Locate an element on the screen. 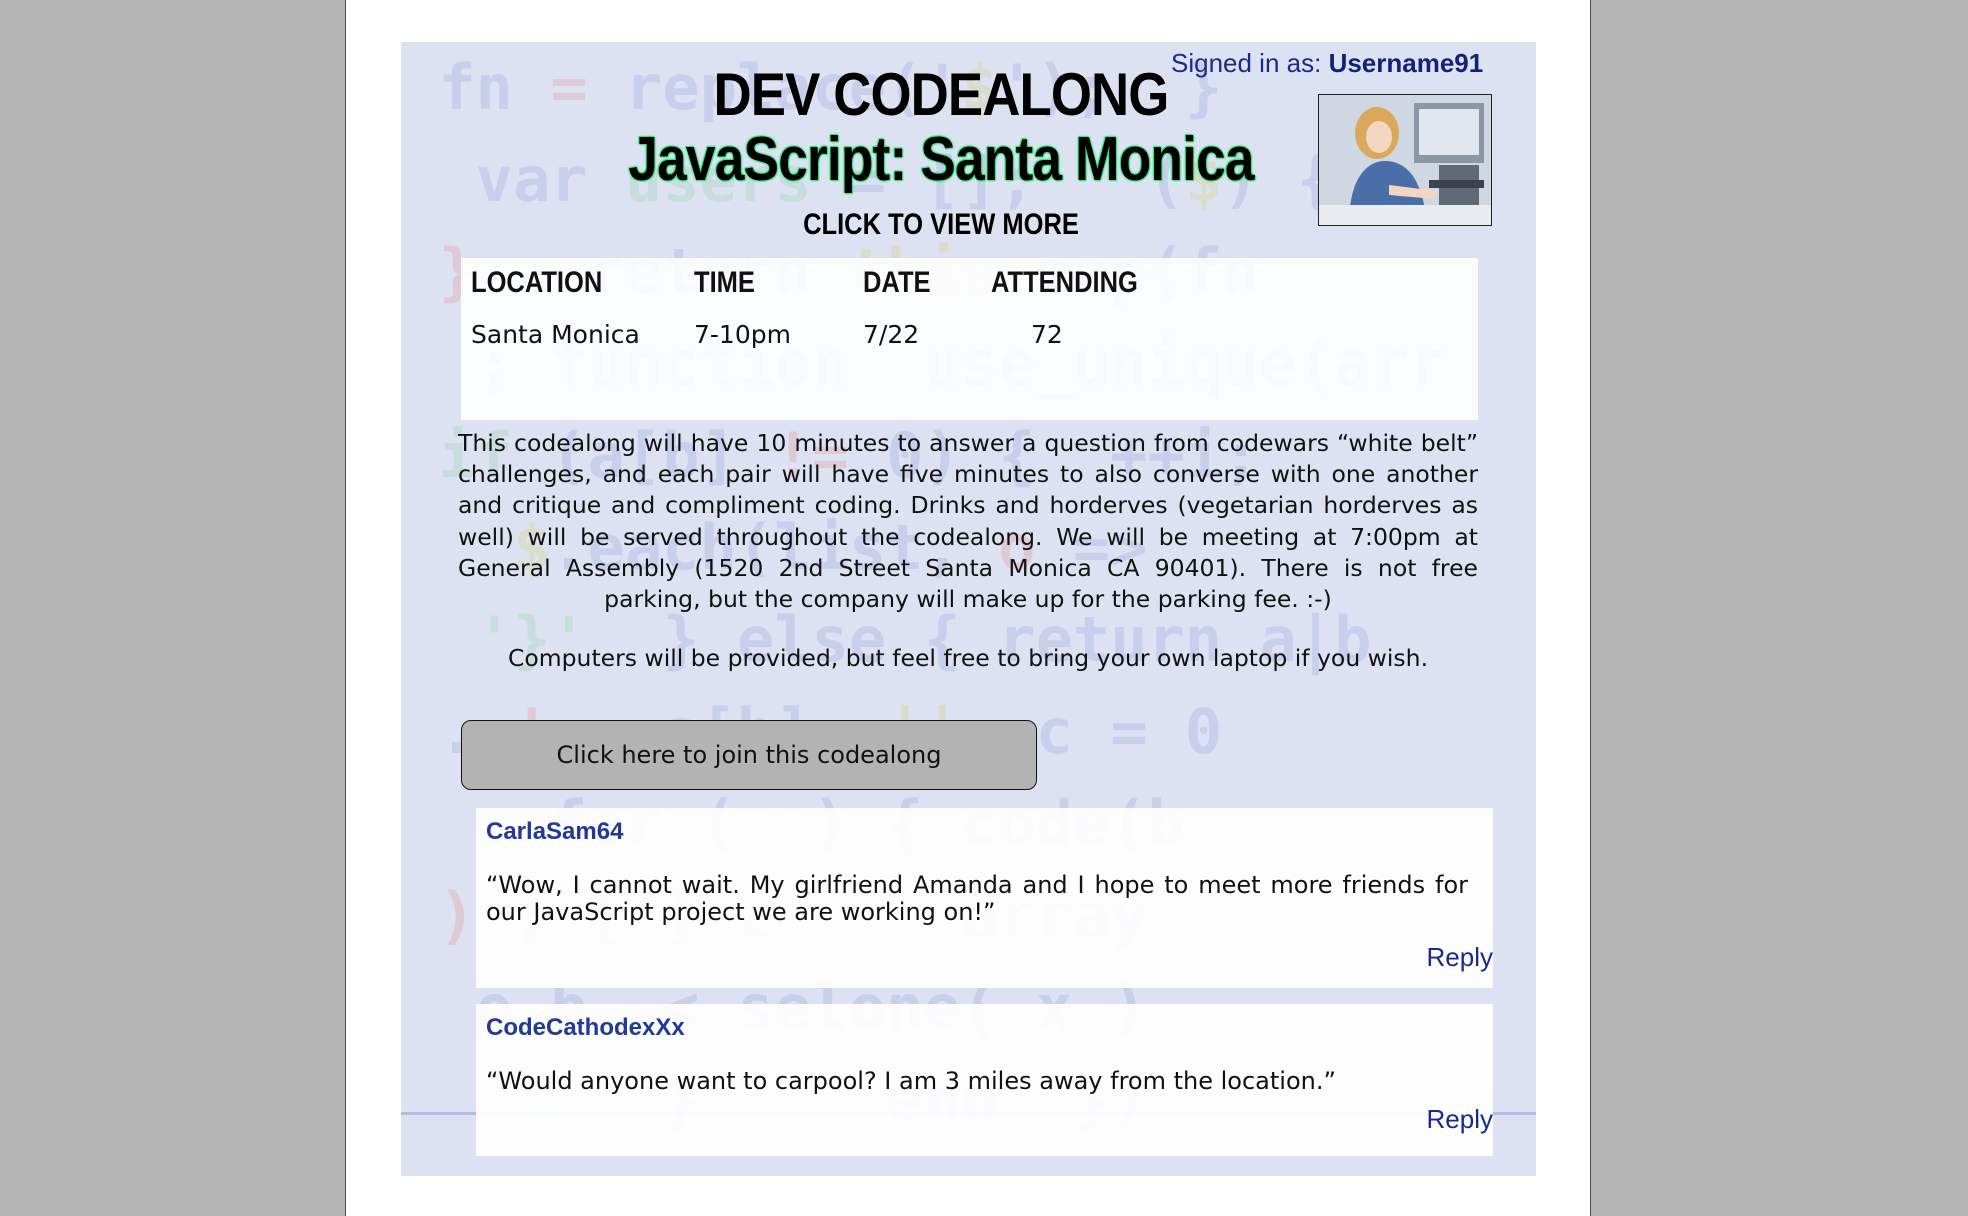 The image size is (1968, 1216). attending-count: 72 is located at coordinates (1047, 334).